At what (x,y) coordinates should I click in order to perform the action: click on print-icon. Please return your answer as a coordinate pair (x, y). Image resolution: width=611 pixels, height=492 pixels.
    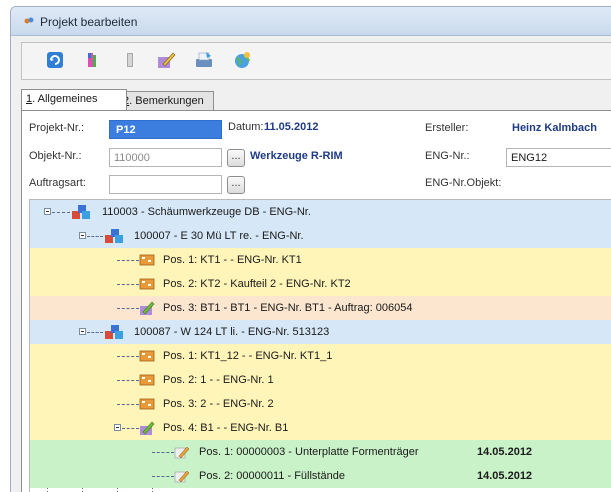
    Looking at the image, I should click on (204, 60).